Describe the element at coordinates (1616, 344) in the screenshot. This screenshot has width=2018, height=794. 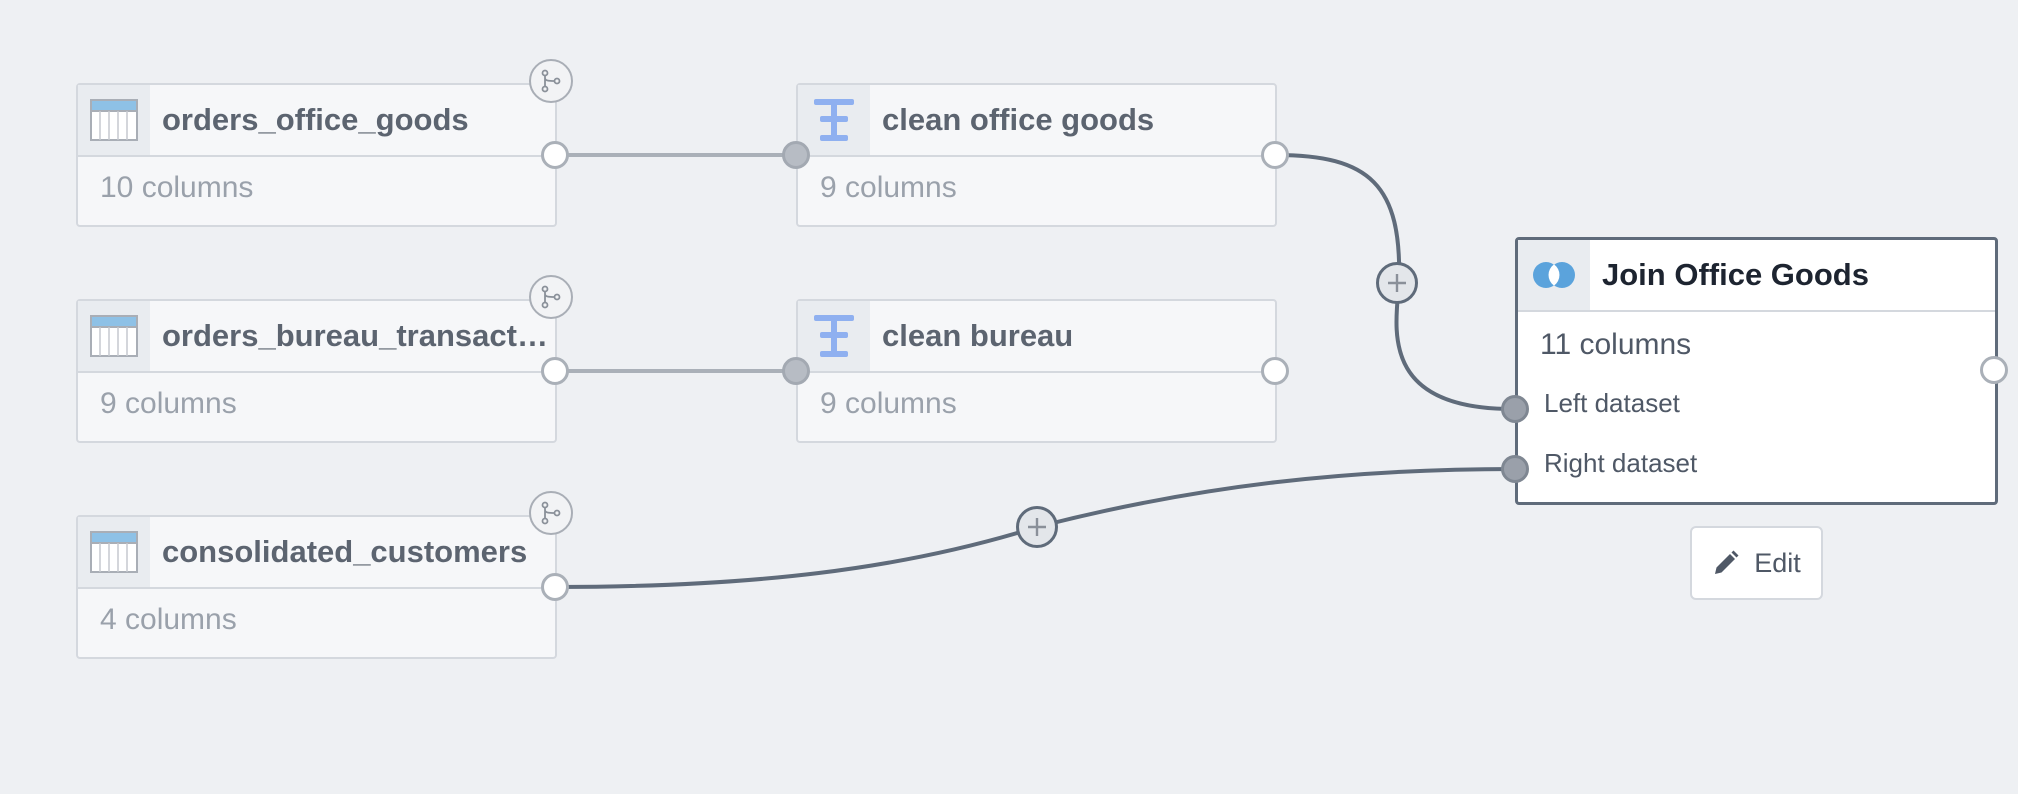
I see `column-count: 11 columns` at that location.